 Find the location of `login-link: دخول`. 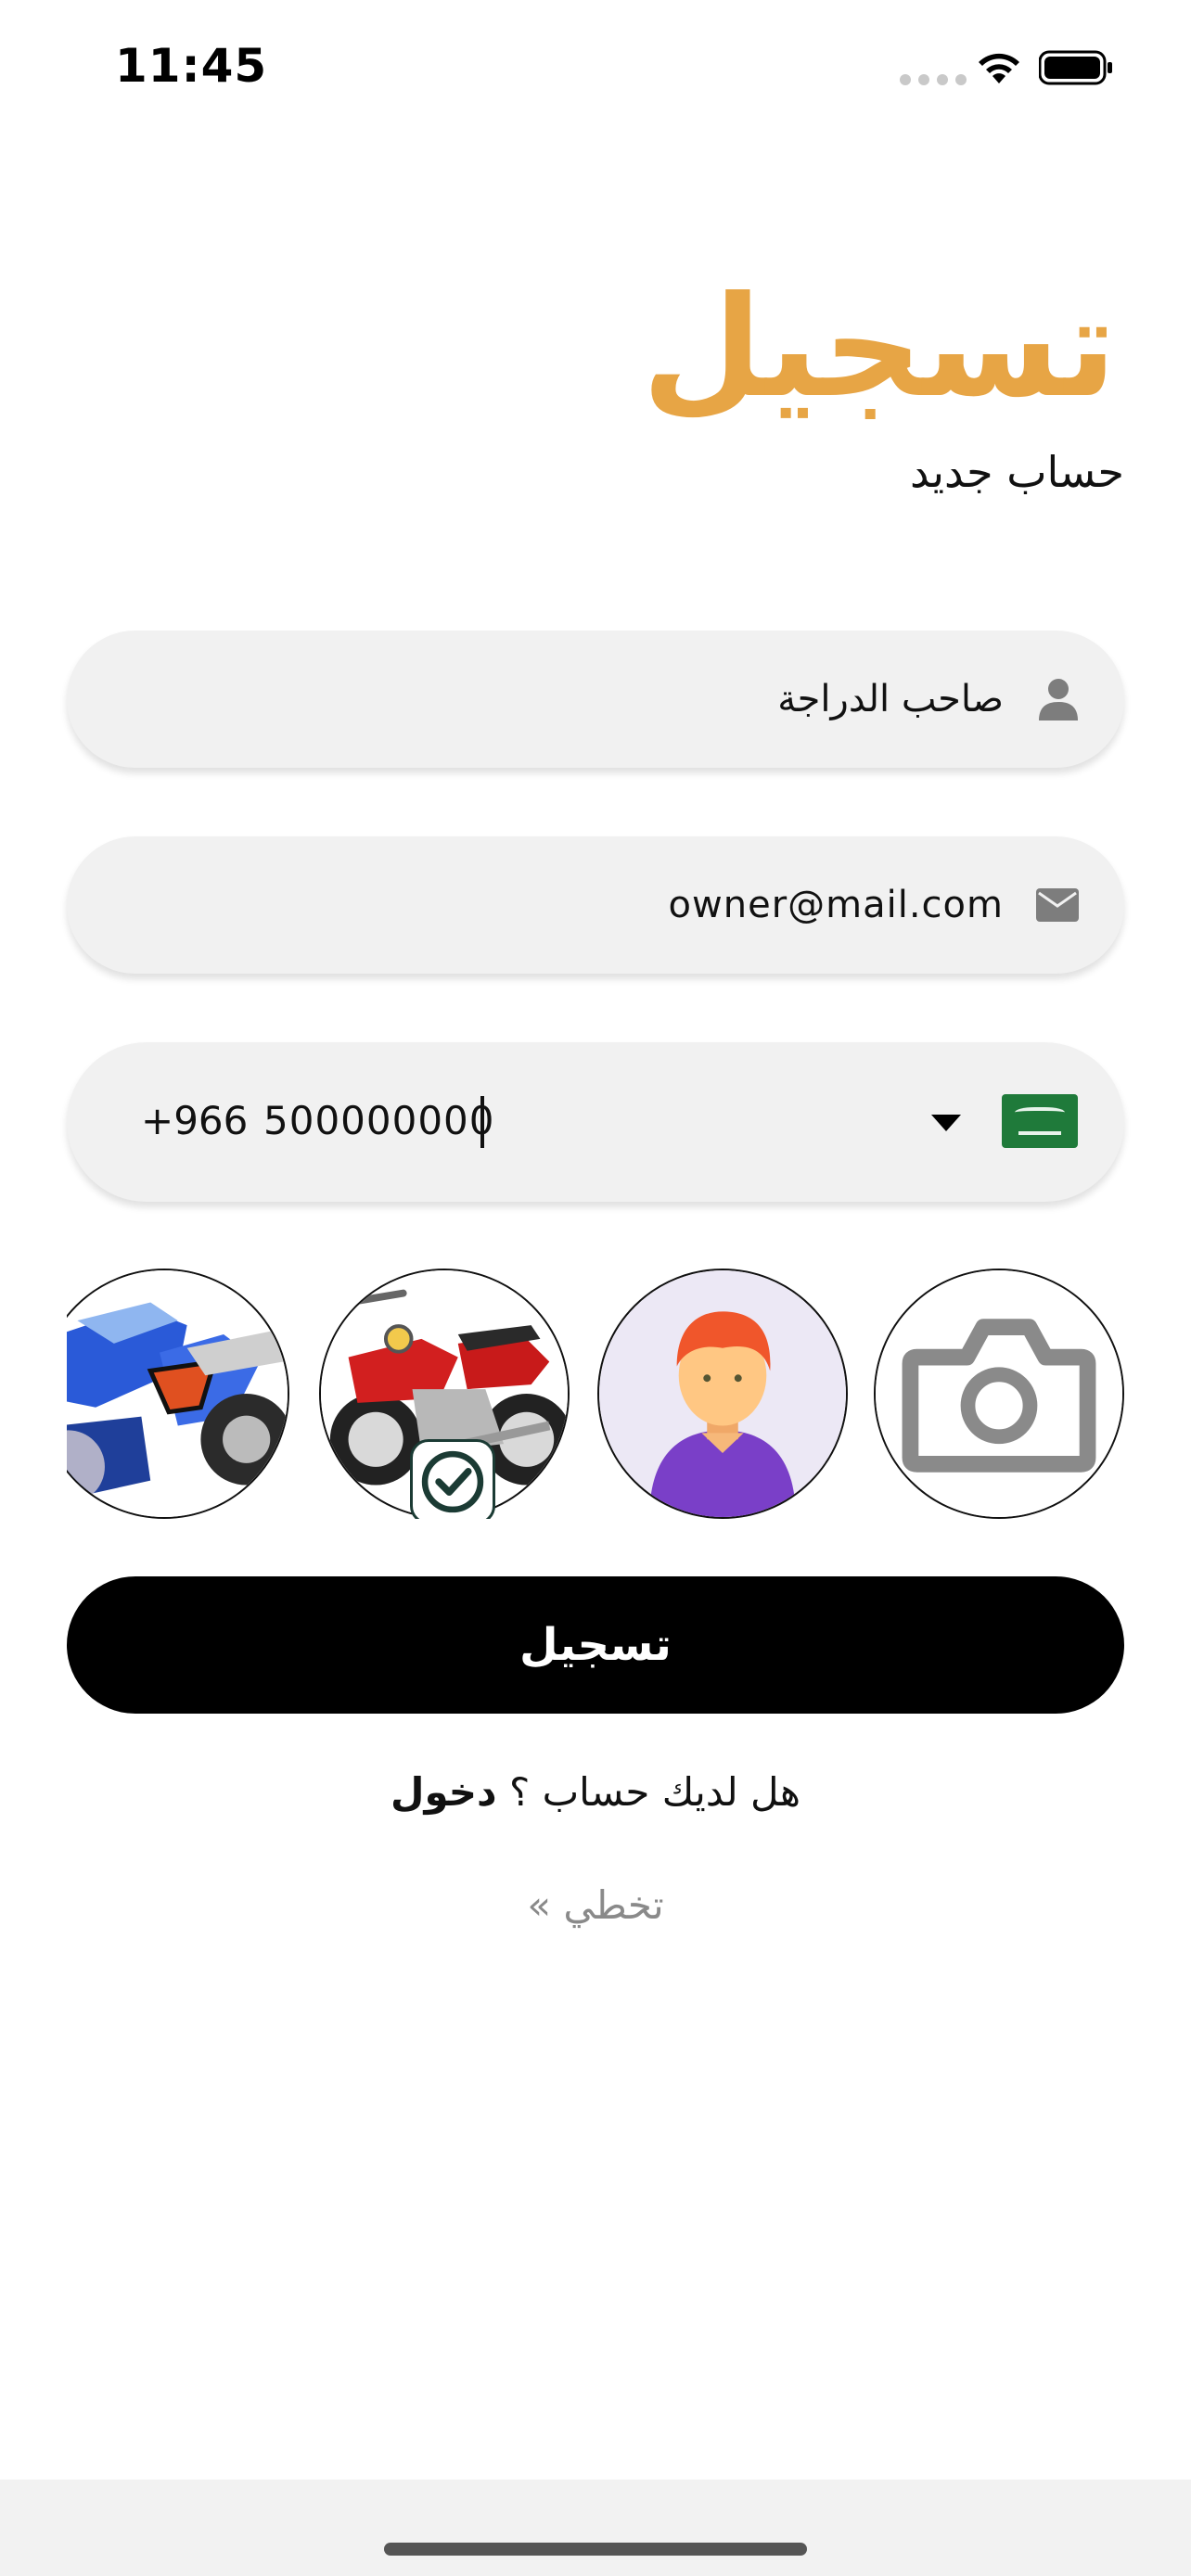

login-link: دخول is located at coordinates (444, 1792).